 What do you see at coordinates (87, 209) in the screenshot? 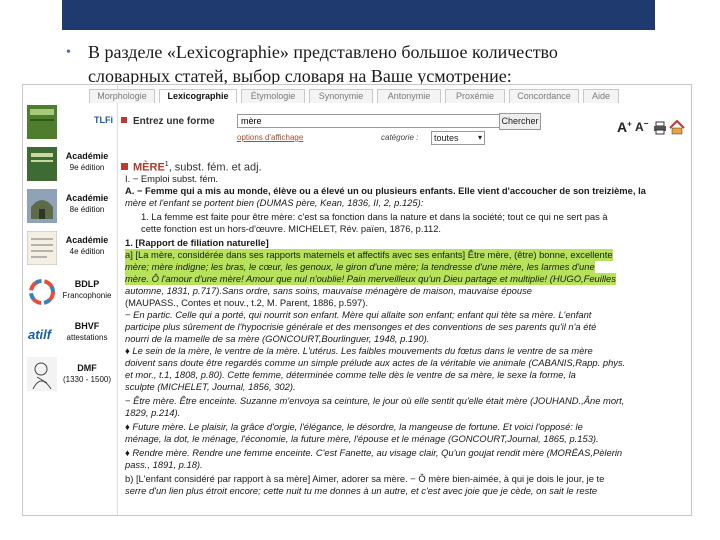
I see `sidebar-sub-academie-8: 8e édition` at bounding box center [87, 209].